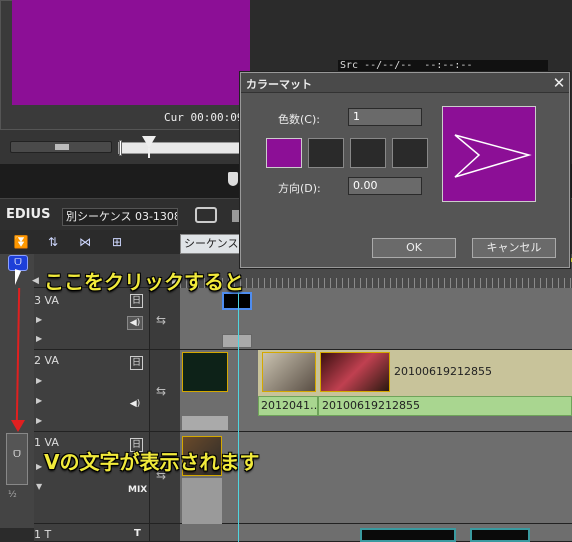  Describe the element at coordinates (43, 534) in the screenshot. I see `track-name: 1 T` at that location.